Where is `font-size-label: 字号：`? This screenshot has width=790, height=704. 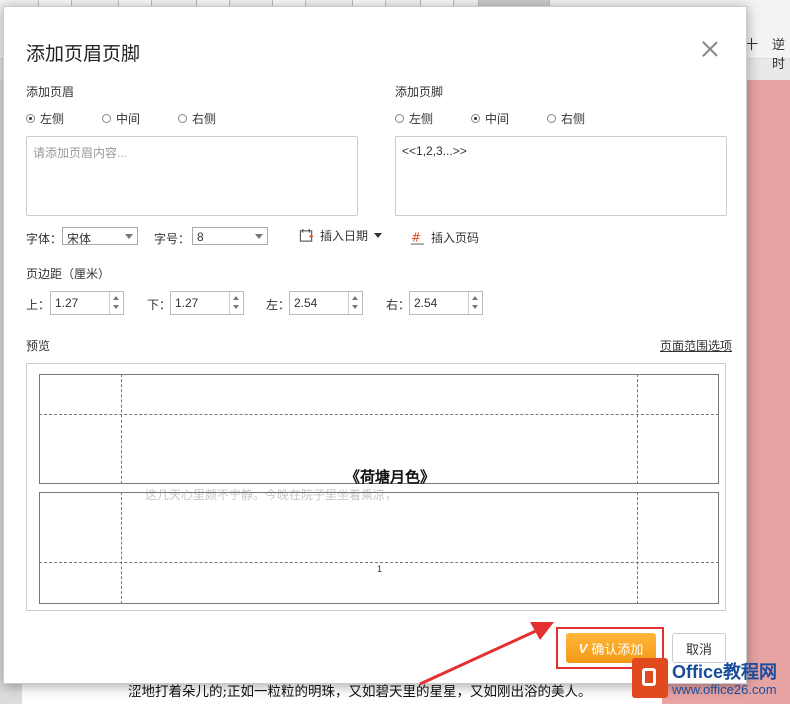
font-size-label: 字号： is located at coordinates (172, 239).